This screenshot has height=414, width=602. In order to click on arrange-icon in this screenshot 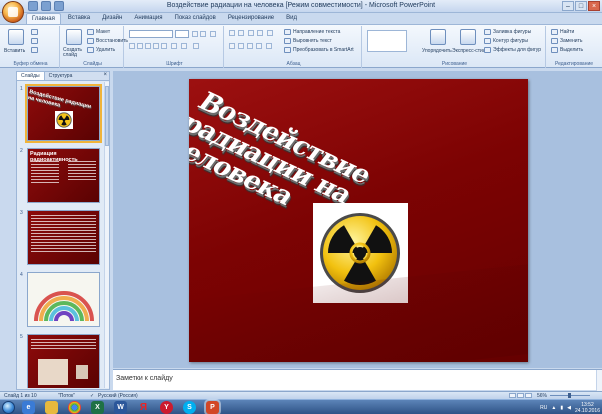, I will do `click(438, 37)`.